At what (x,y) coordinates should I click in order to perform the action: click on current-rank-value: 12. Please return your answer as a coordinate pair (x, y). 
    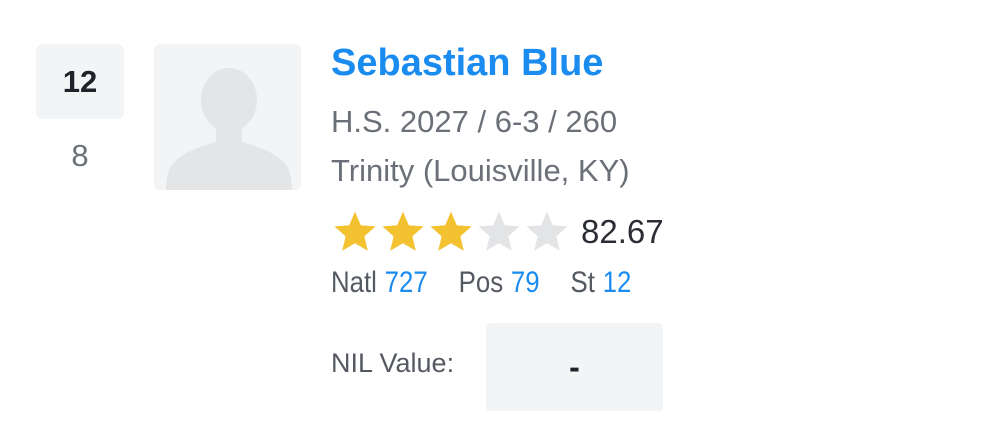
    Looking at the image, I should click on (80, 81).